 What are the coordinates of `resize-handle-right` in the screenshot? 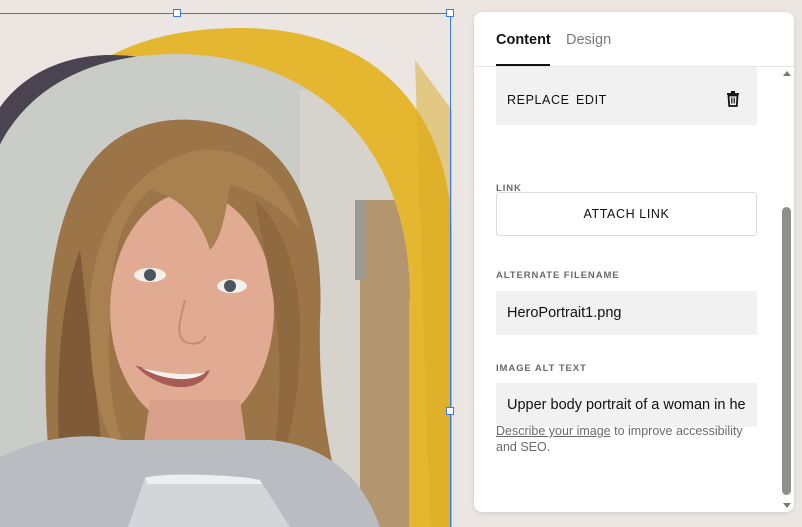 It's located at (450, 411).